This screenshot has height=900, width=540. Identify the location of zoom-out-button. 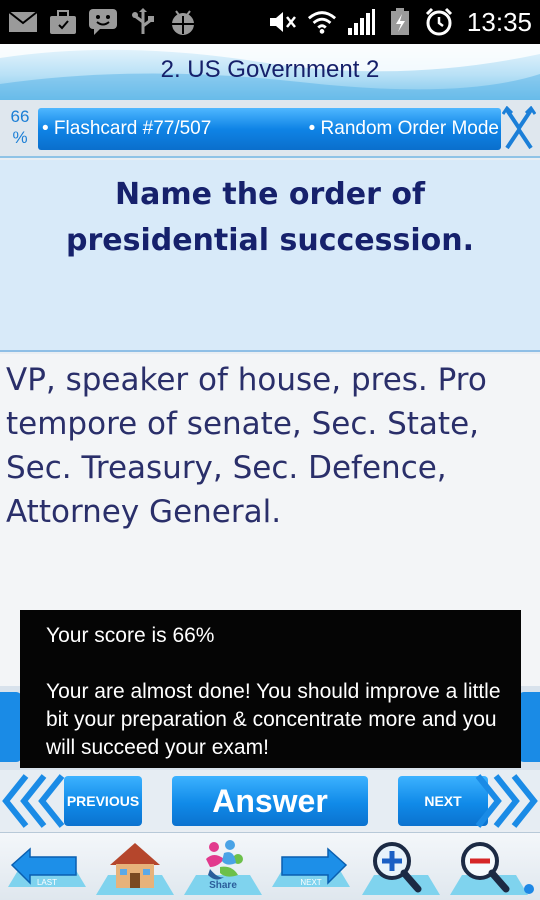
(489, 867).